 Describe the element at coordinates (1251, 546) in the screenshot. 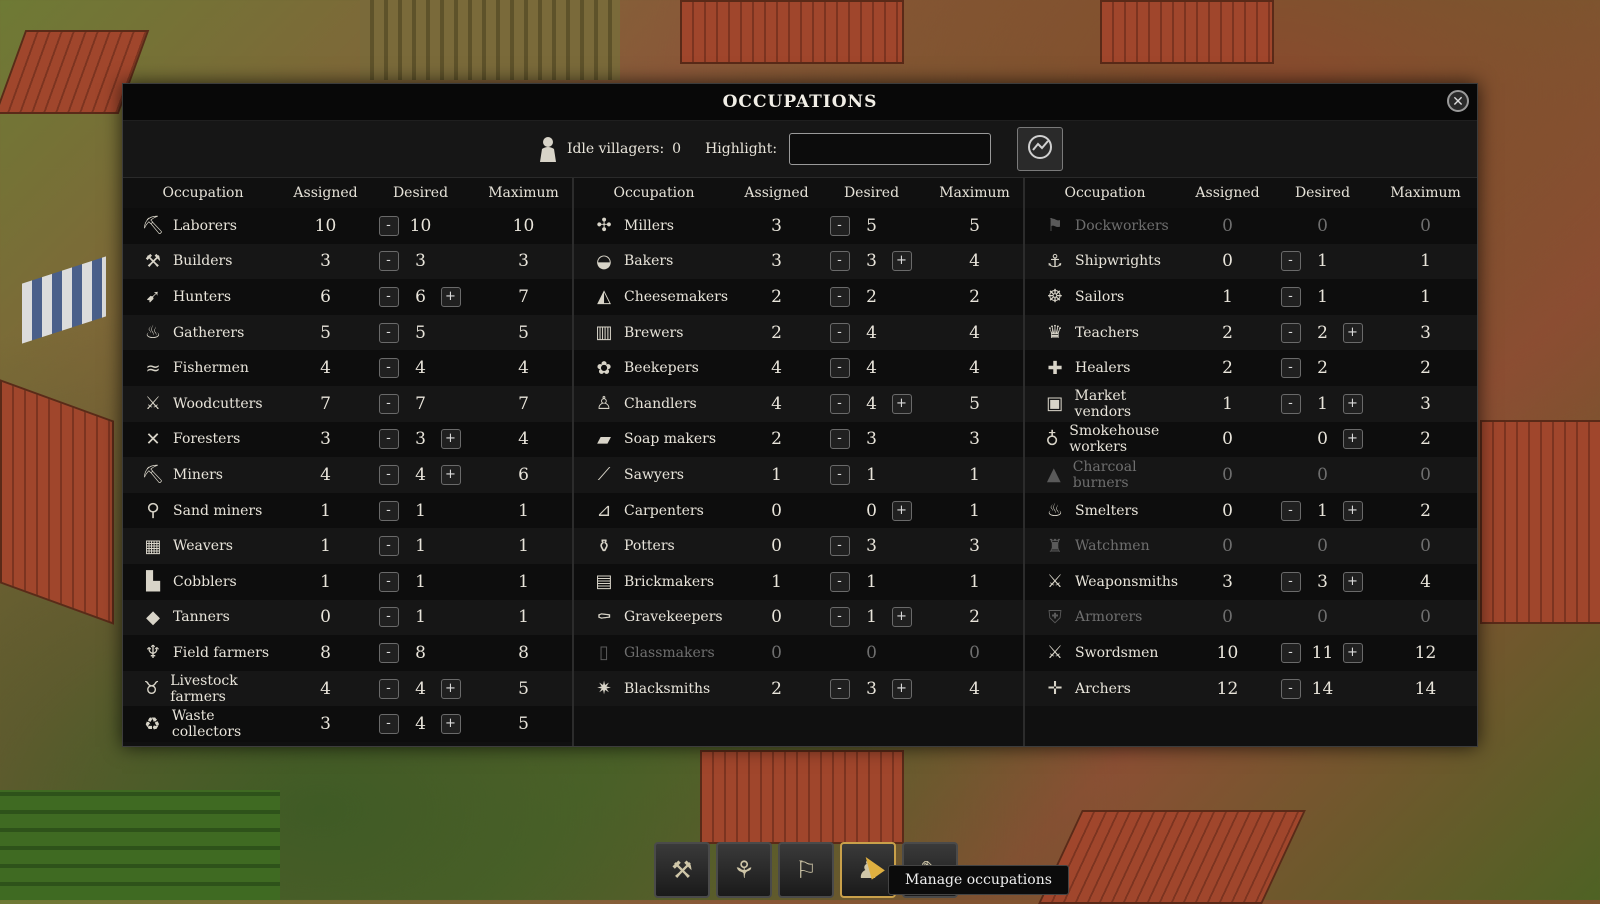

I see `occupation-row: ♜Watchmen0-0+0` at that location.